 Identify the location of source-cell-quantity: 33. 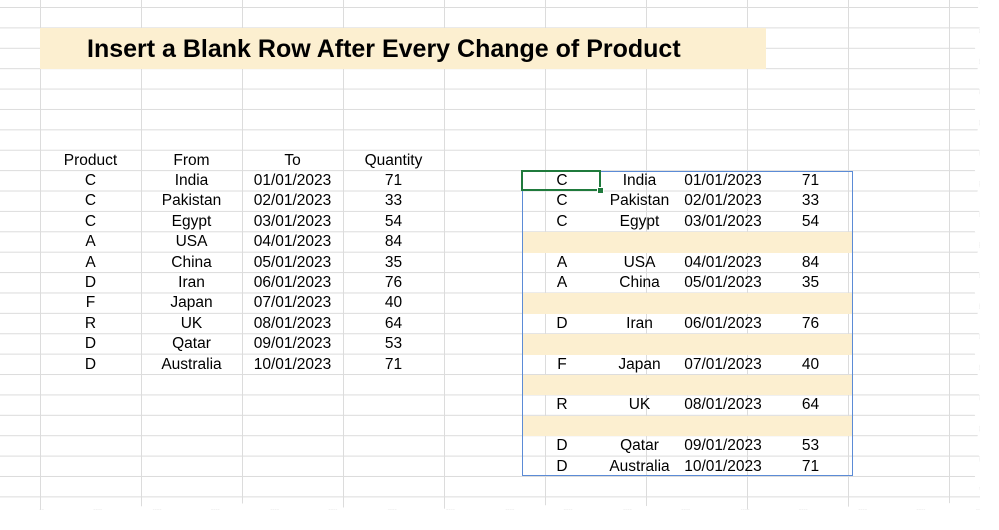
(393, 201).